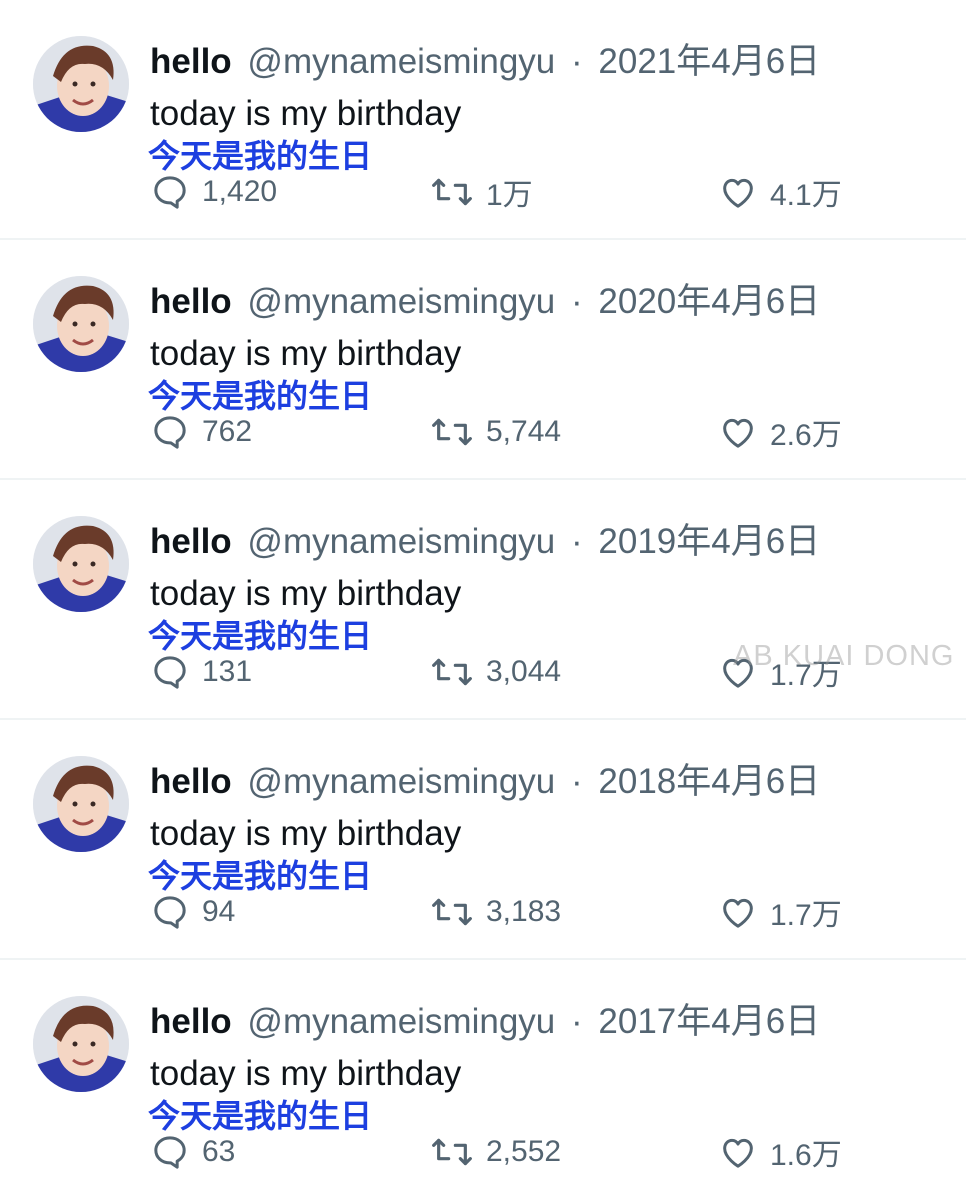 This screenshot has height=1200, width=966. I want to click on tweet-actions: 63 2,552 1.6万, so click(530, 1152).